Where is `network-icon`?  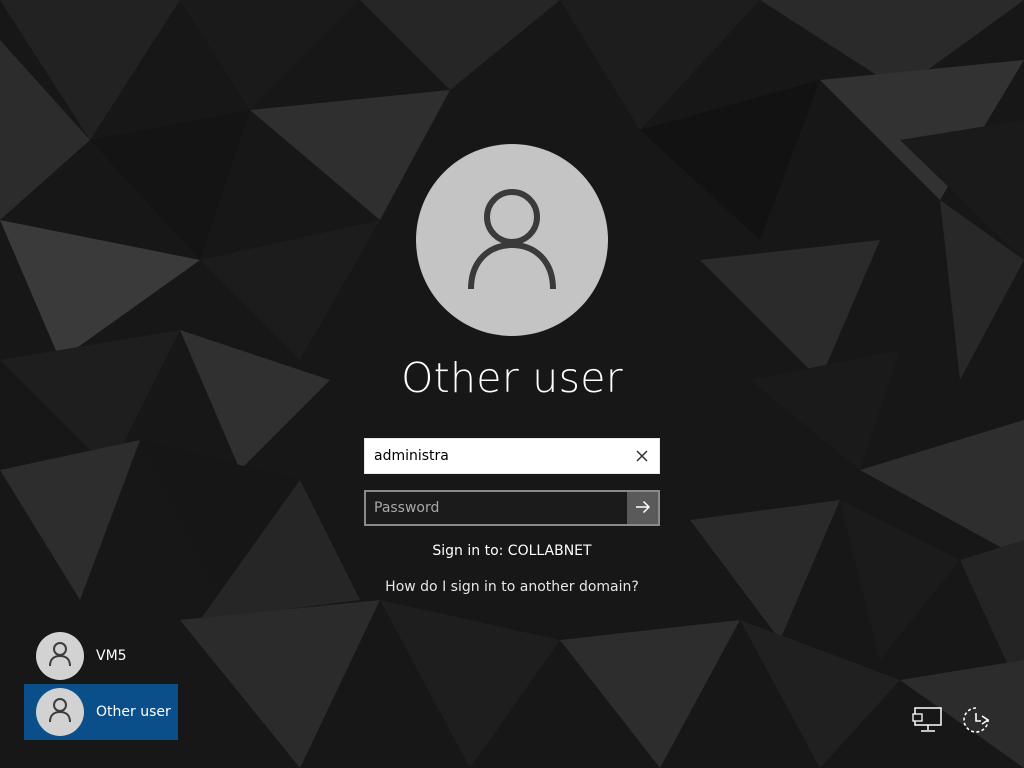
network-icon is located at coordinates (928, 722).